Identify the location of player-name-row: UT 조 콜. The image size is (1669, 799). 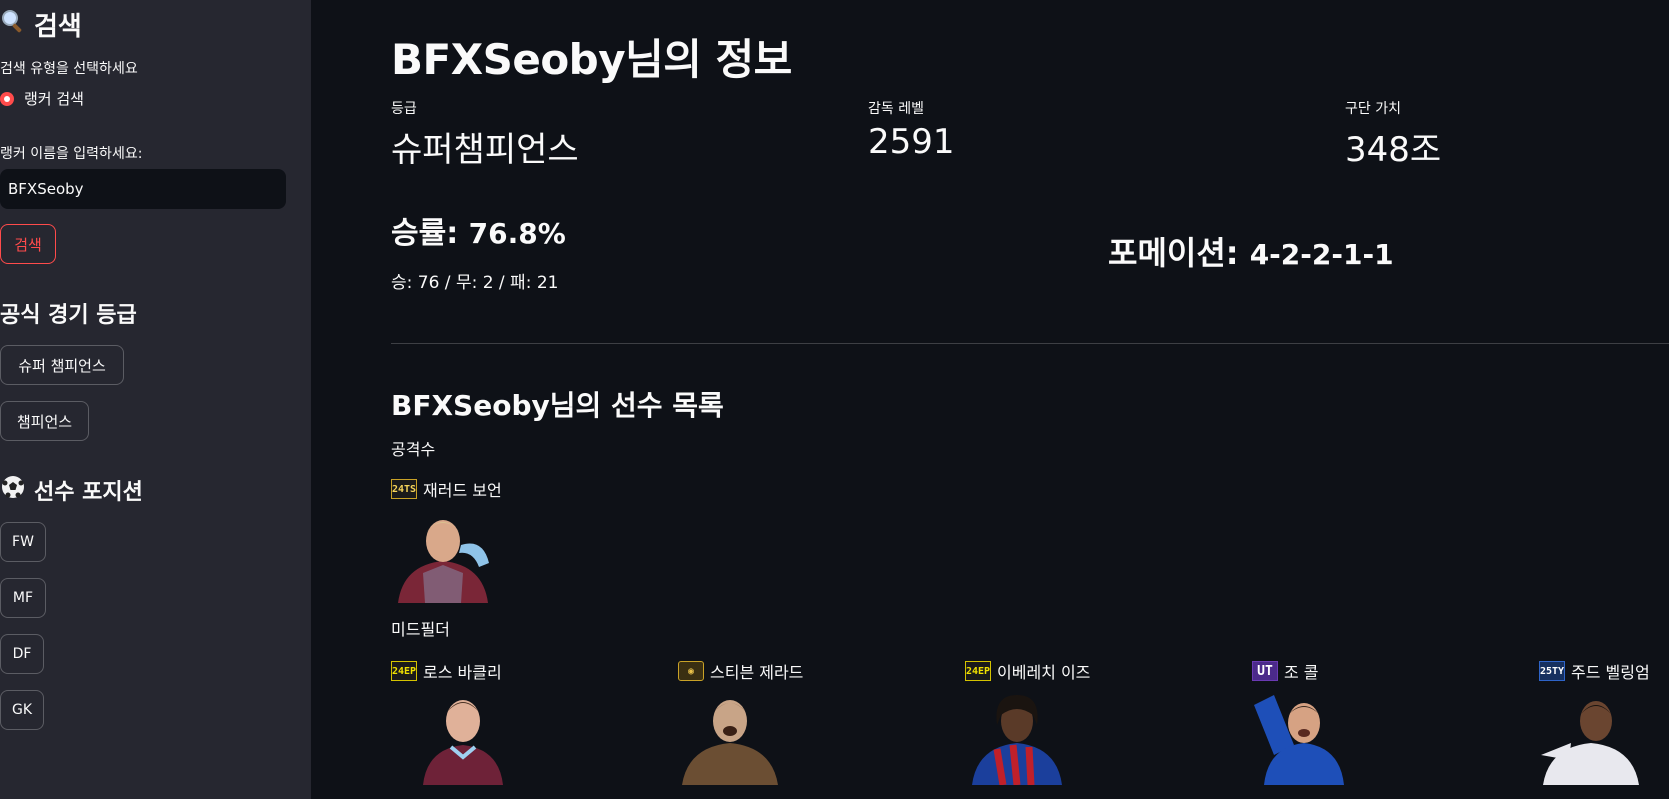
(1362, 671).